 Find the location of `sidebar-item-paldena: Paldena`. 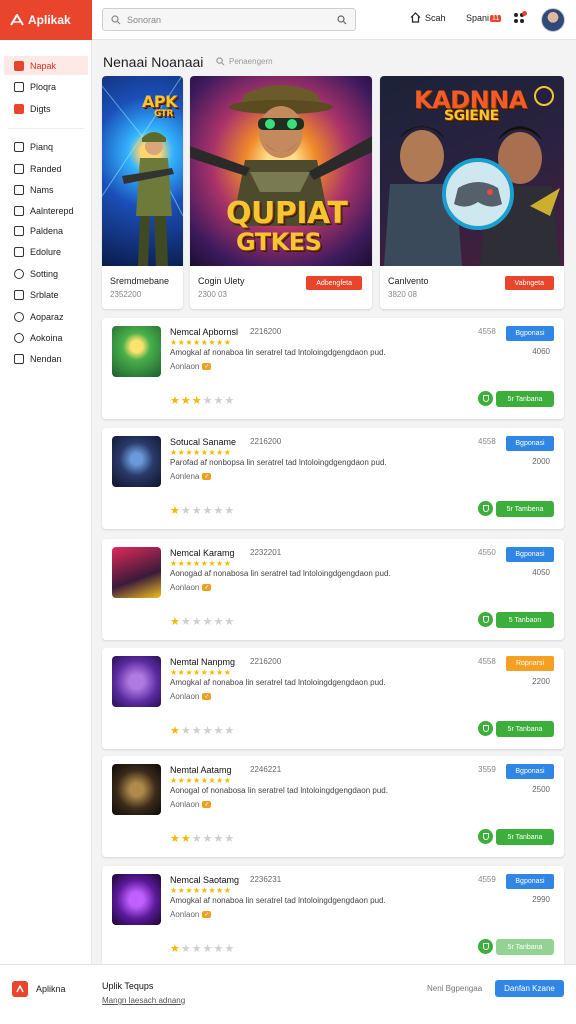

sidebar-item-paldena: Paldena is located at coordinates (46, 230).